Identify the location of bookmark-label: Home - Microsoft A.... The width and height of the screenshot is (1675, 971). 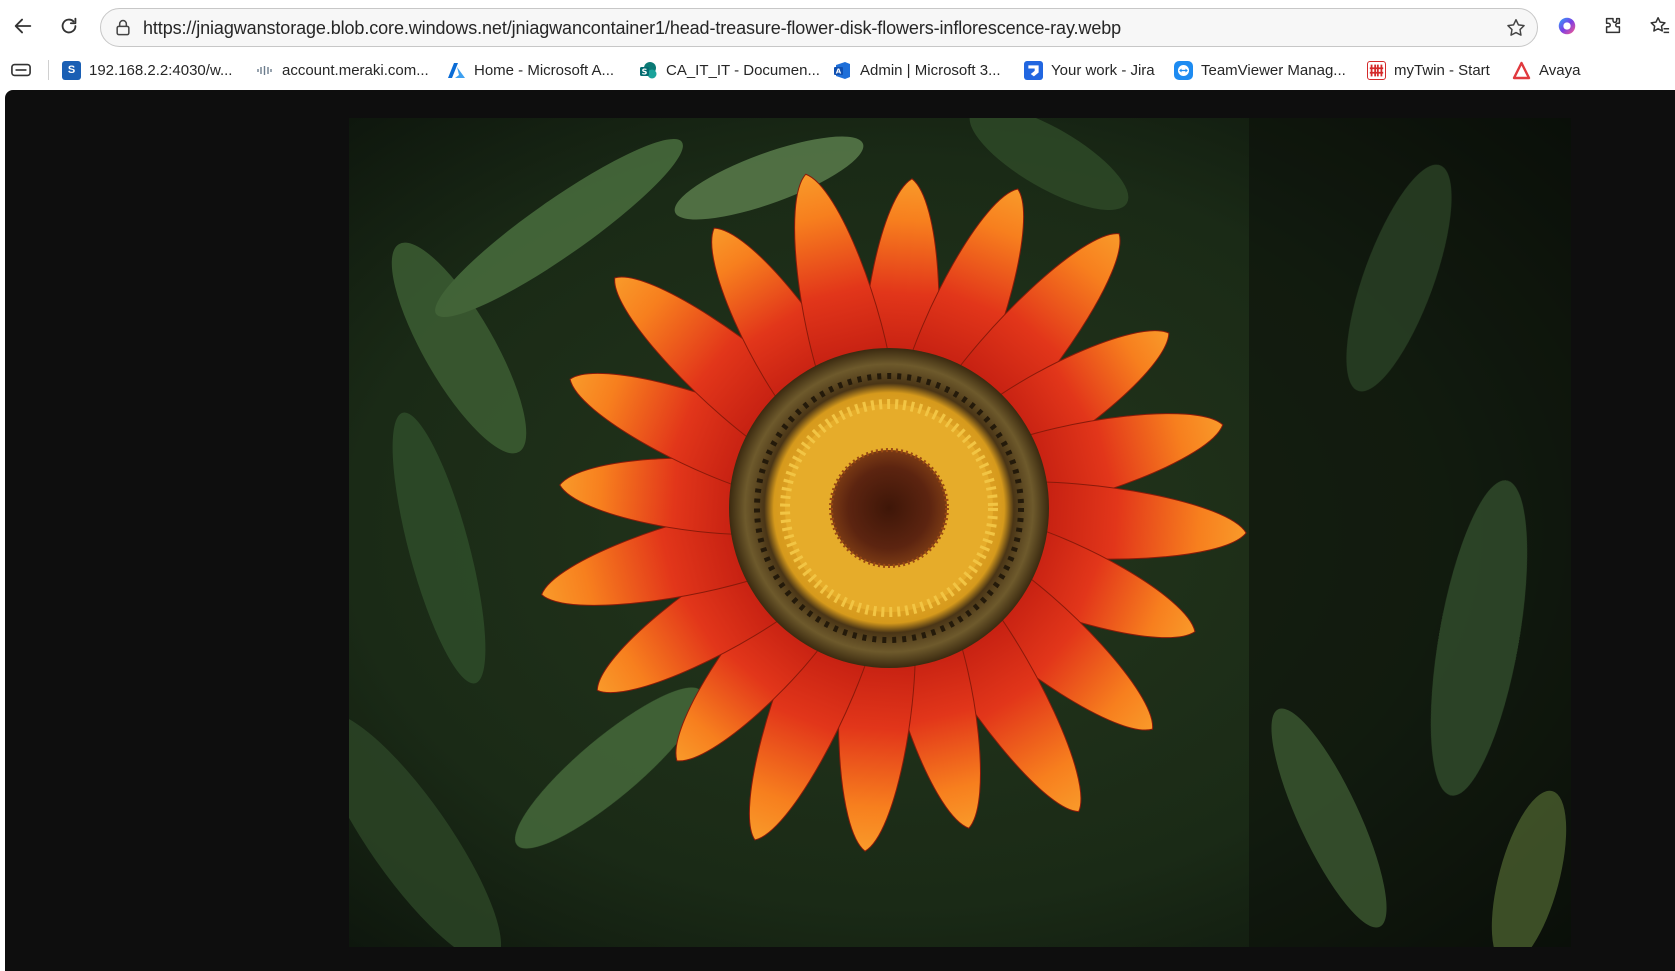
(544, 70).